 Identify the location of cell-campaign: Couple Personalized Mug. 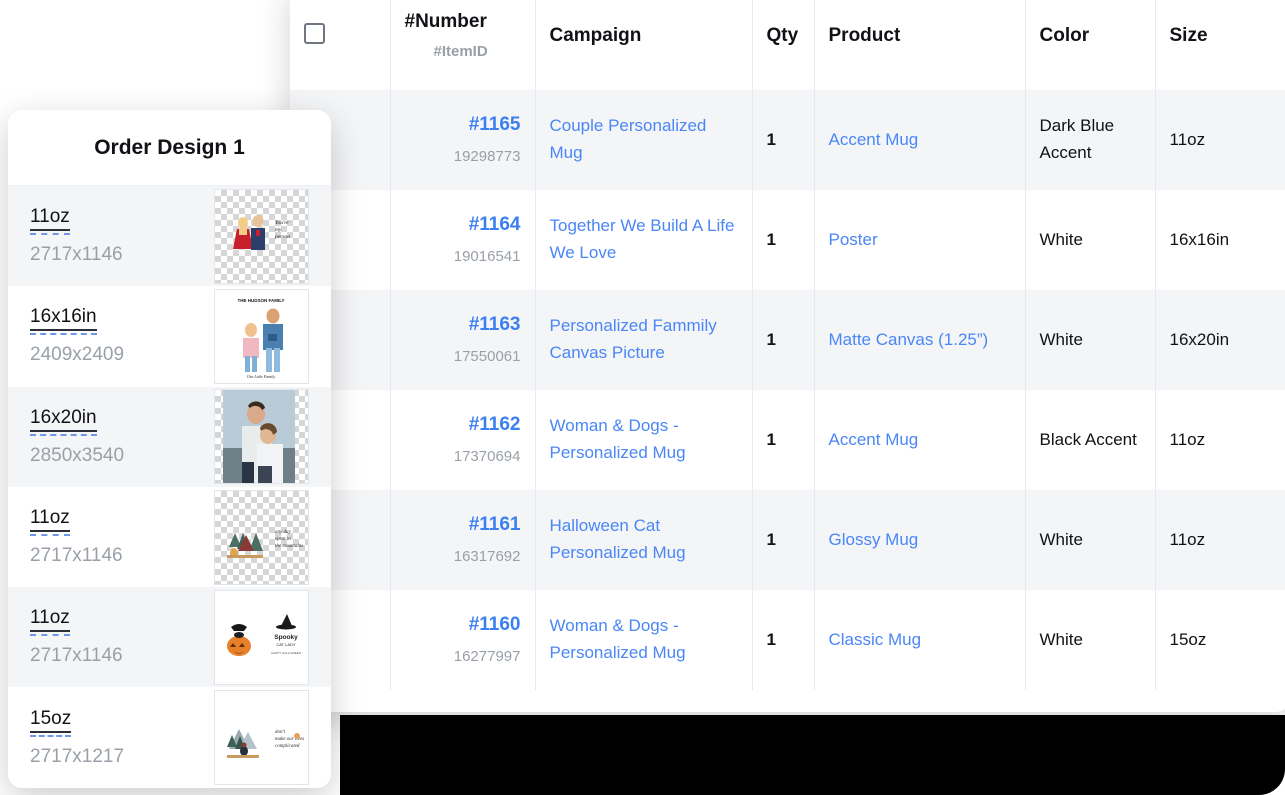
(644, 140).